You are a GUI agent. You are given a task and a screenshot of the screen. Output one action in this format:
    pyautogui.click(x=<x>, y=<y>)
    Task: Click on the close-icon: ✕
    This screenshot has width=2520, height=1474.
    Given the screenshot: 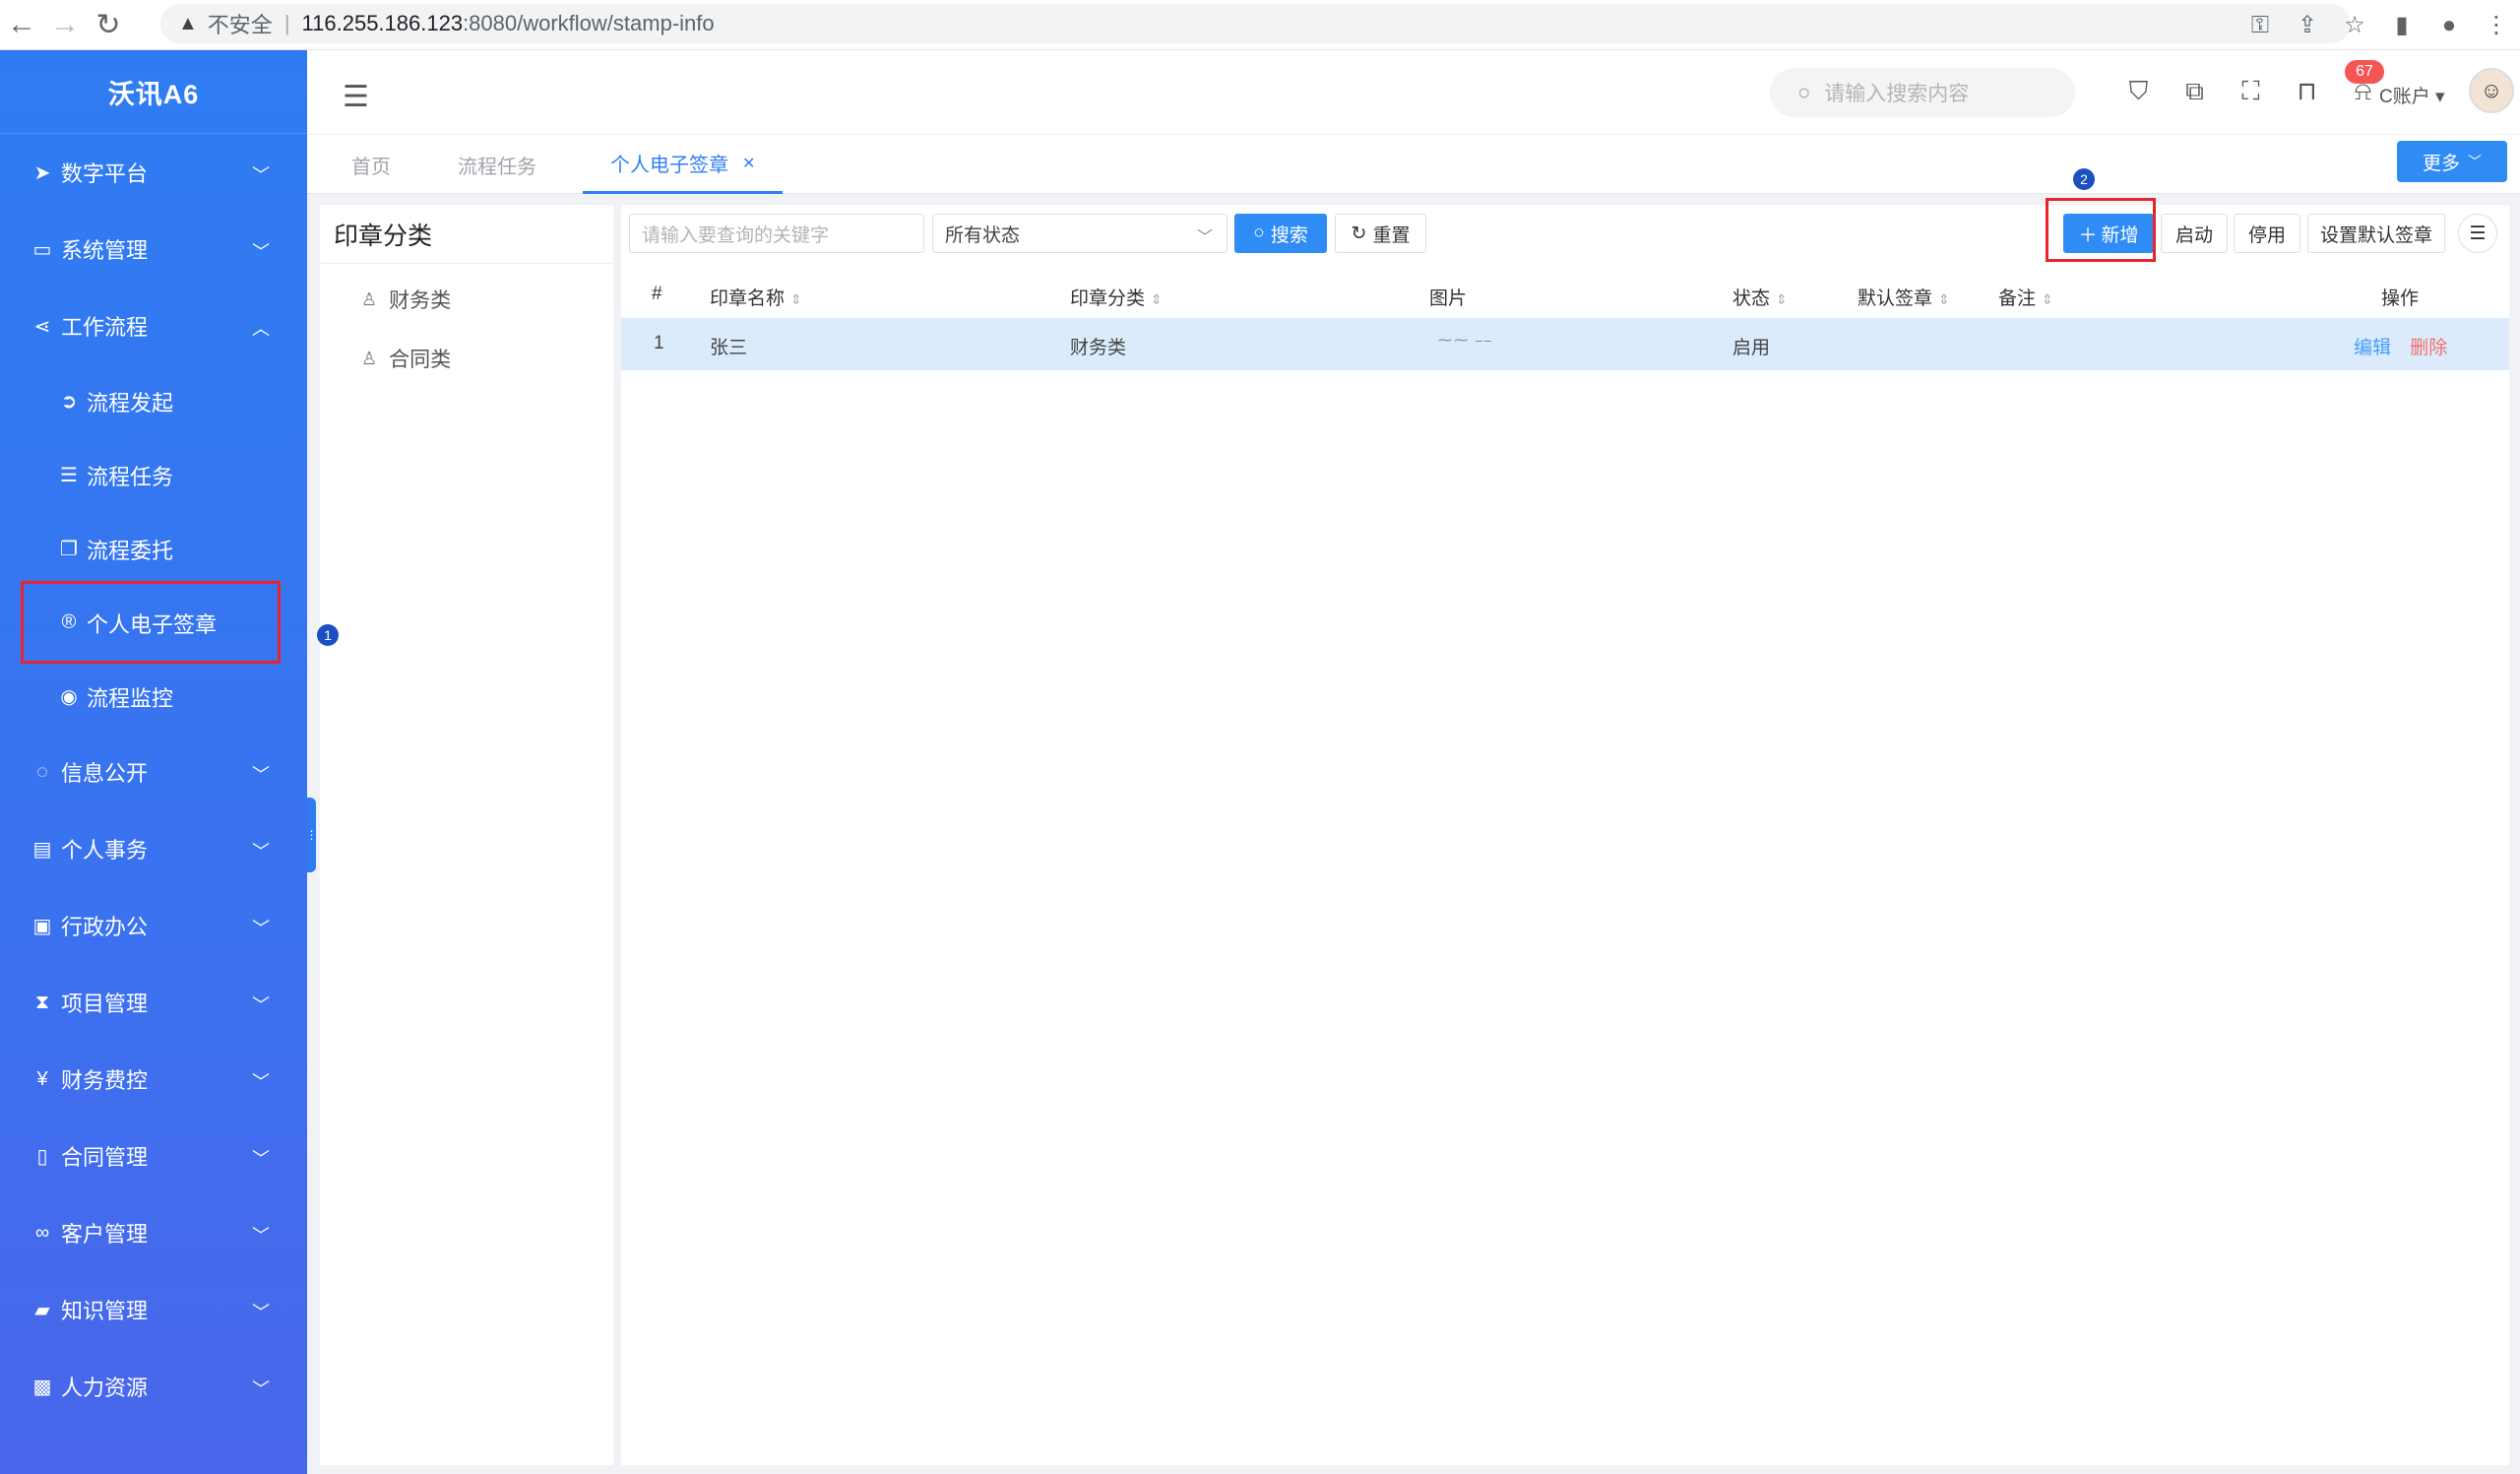 What is the action you would take?
    pyautogui.click(x=748, y=163)
    